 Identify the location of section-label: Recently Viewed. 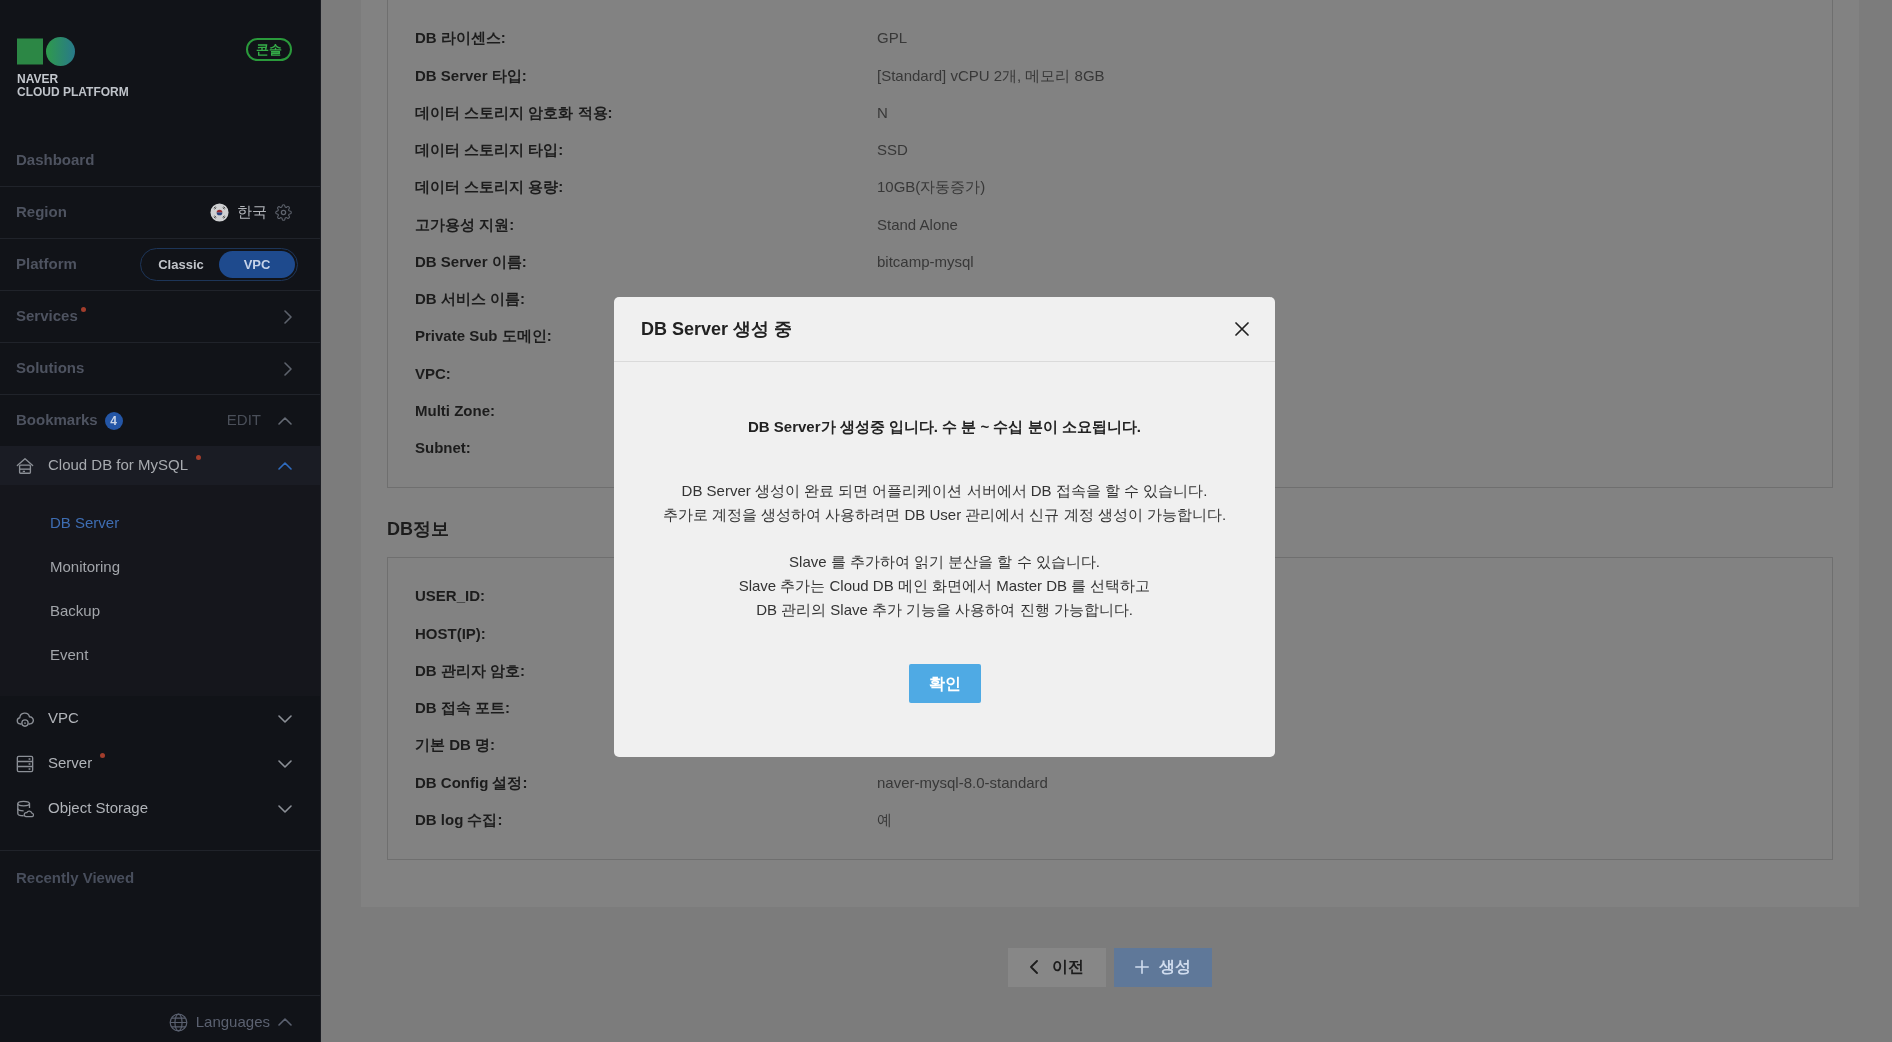
(75, 877).